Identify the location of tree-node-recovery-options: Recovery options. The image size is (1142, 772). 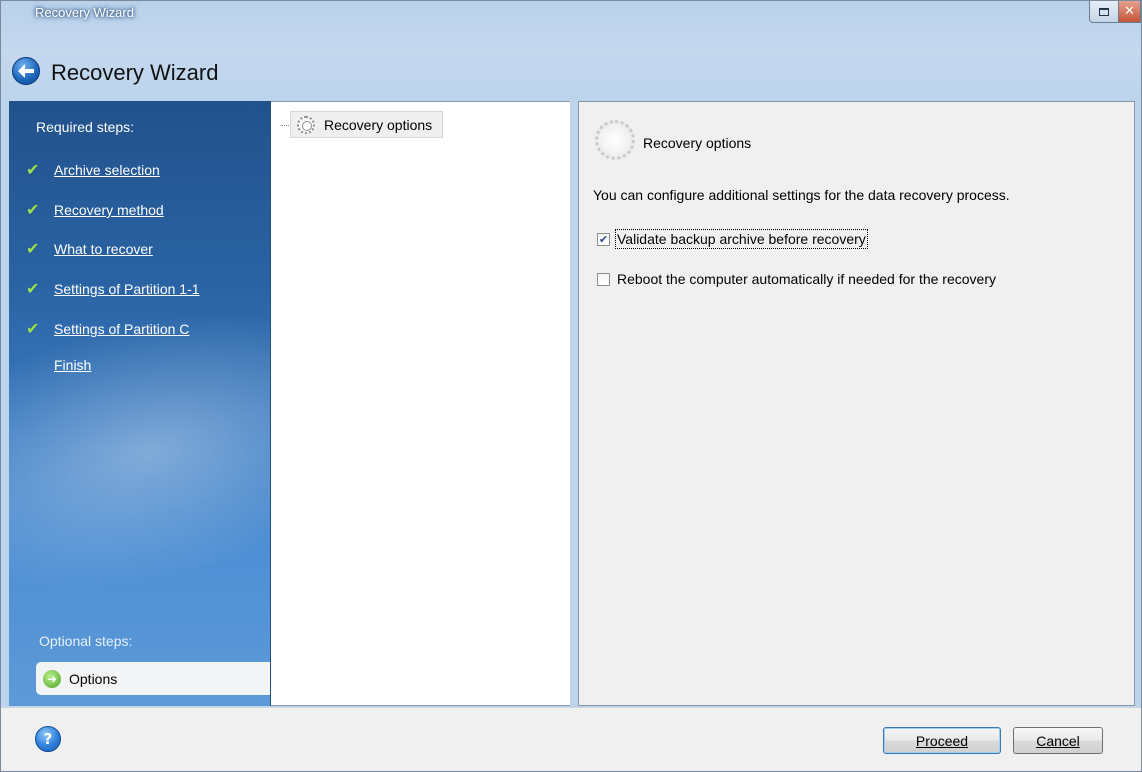
(367, 124).